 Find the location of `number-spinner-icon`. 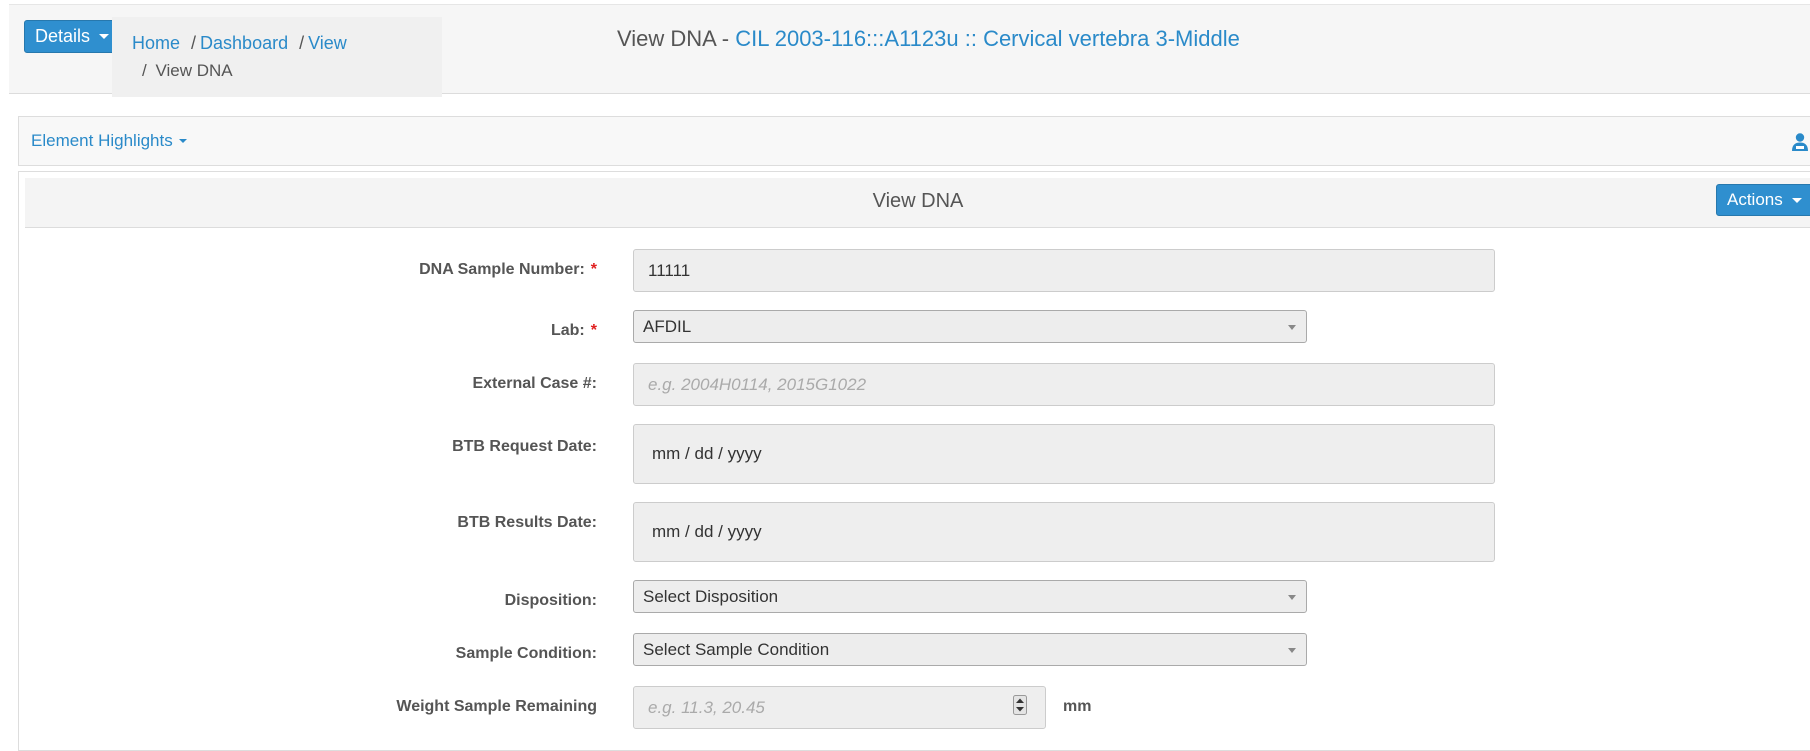

number-spinner-icon is located at coordinates (1020, 705).